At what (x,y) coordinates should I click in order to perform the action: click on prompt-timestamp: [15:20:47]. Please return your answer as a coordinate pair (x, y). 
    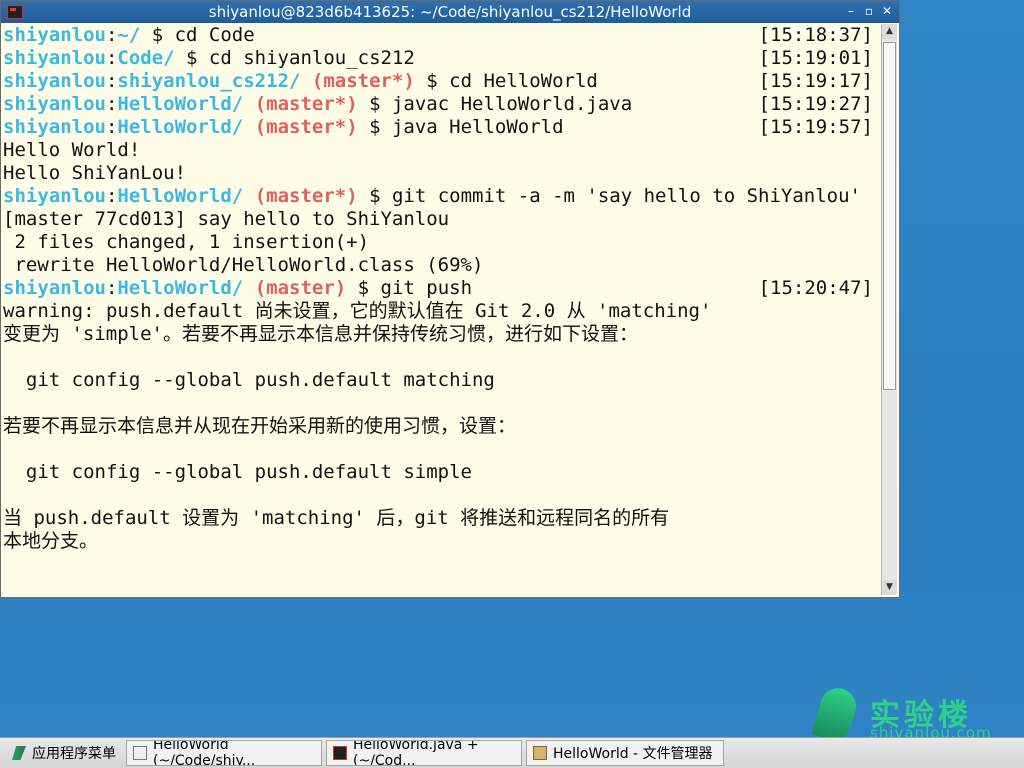
    Looking at the image, I should click on (815, 288).